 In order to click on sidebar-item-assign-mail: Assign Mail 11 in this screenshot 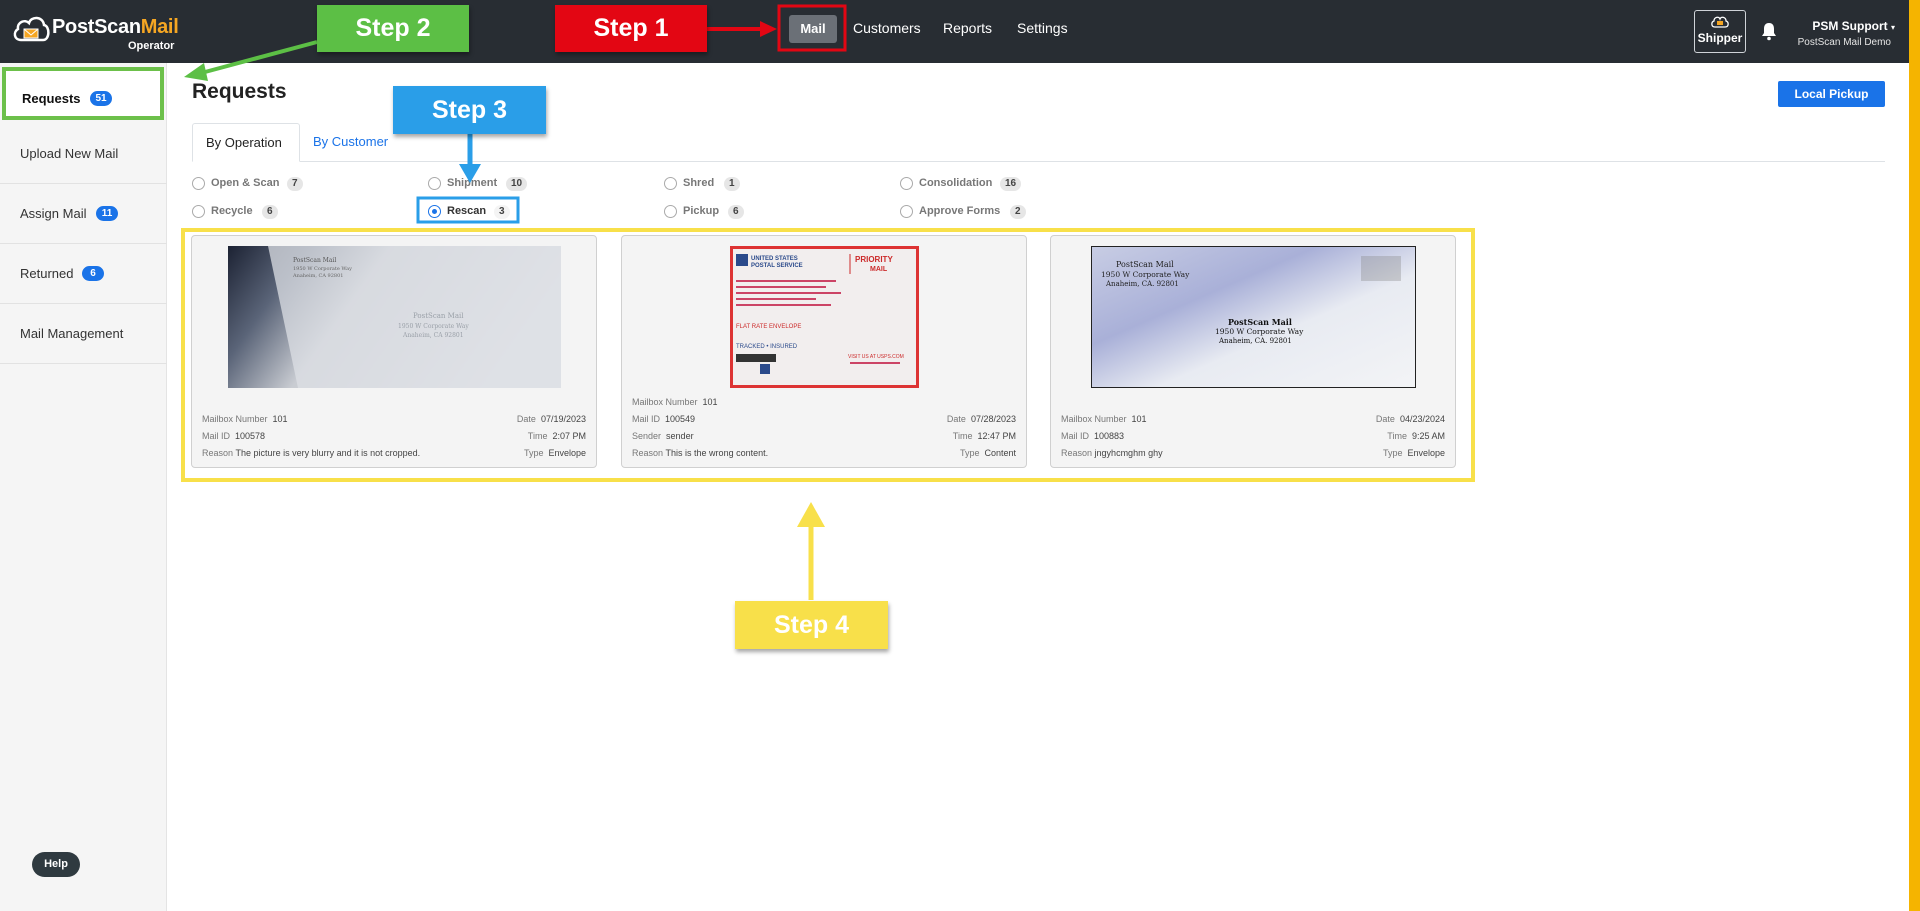, I will do `click(83, 214)`.